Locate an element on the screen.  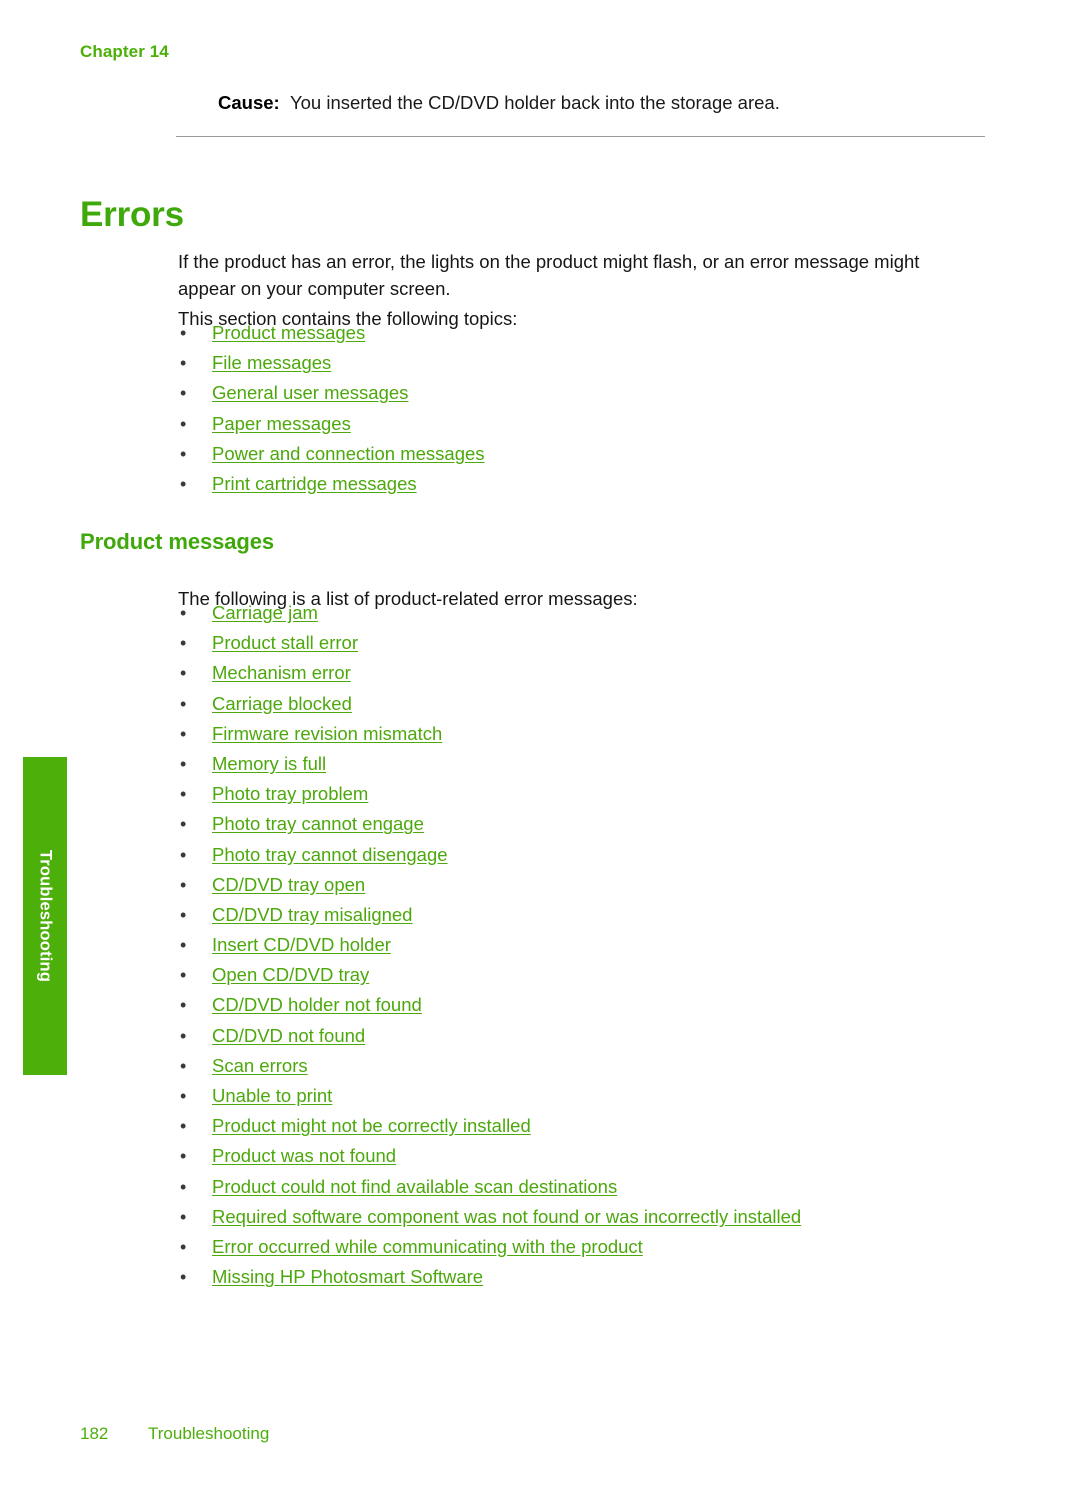
error-link: Carriage blocked is located at coordinates (282, 703).